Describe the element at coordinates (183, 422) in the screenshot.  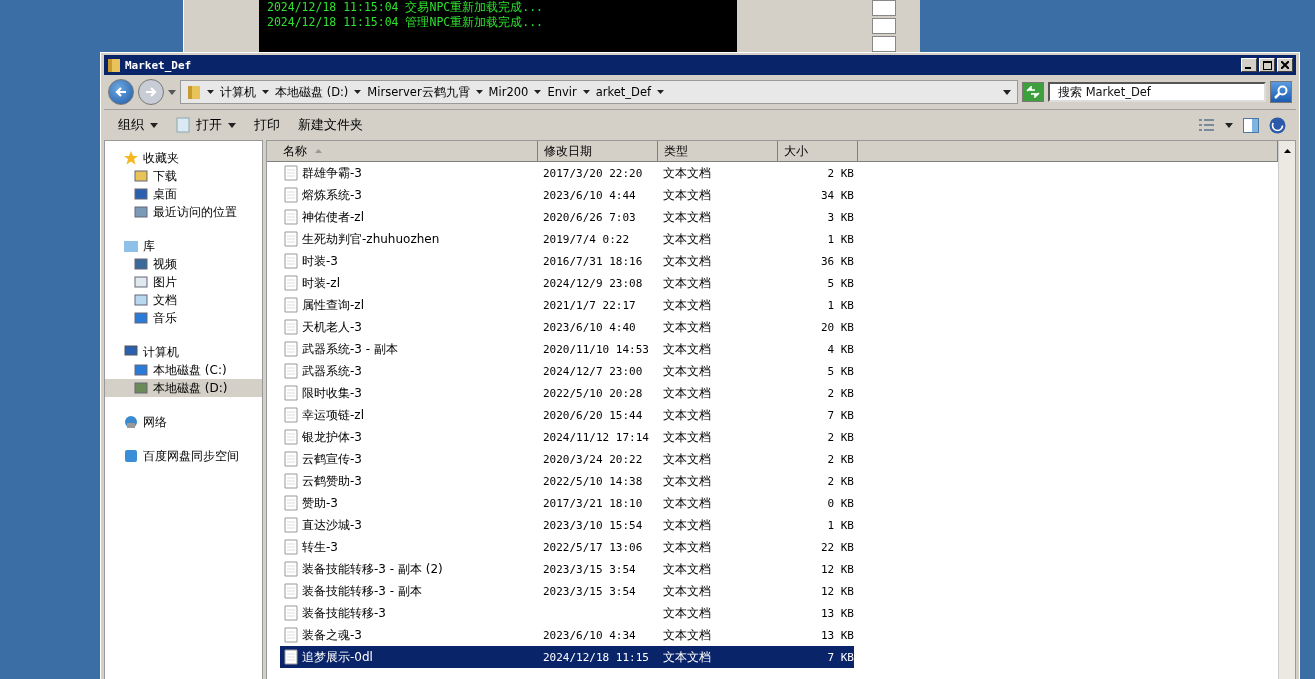
I see `sidebar-item: 网络` at that location.